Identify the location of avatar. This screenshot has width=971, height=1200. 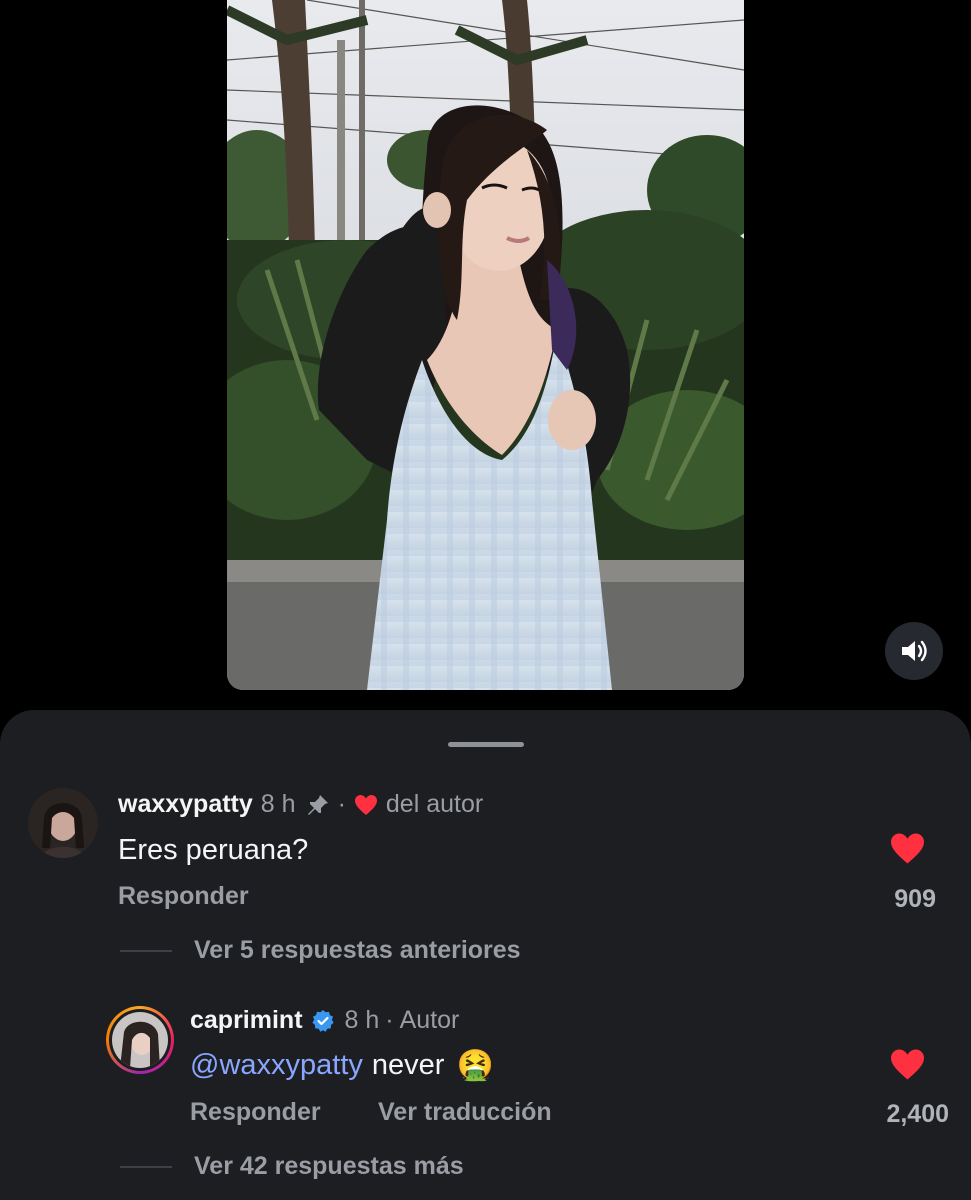
(63, 823).